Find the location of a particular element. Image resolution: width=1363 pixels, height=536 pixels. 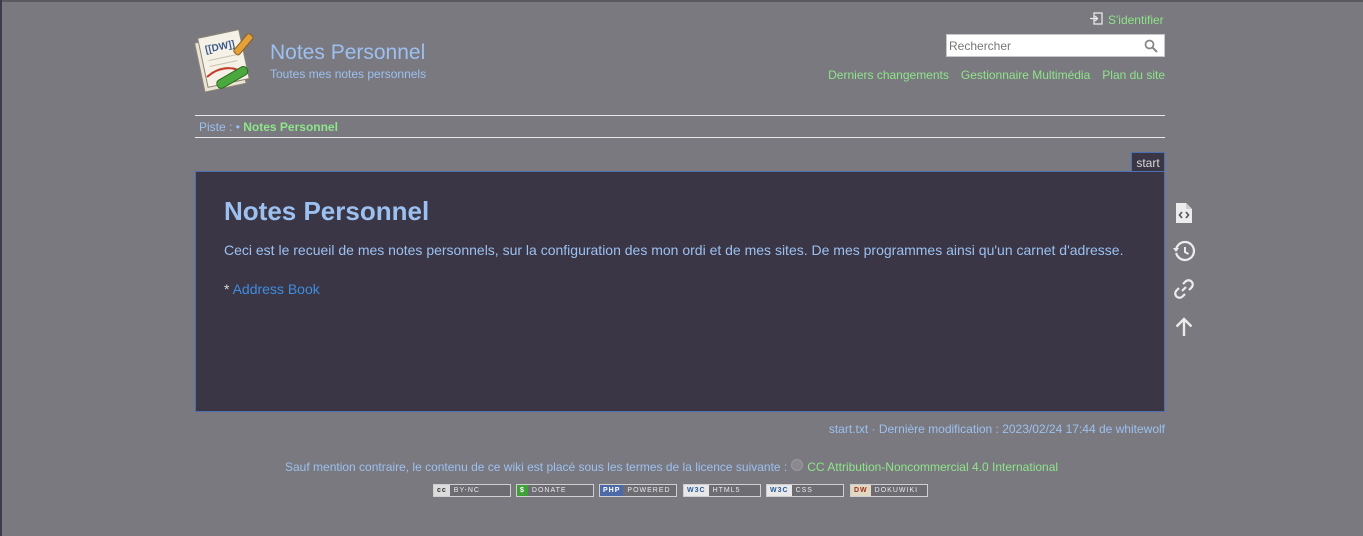

badge-cc-by-nc: cc BY-NC is located at coordinates (472, 490).